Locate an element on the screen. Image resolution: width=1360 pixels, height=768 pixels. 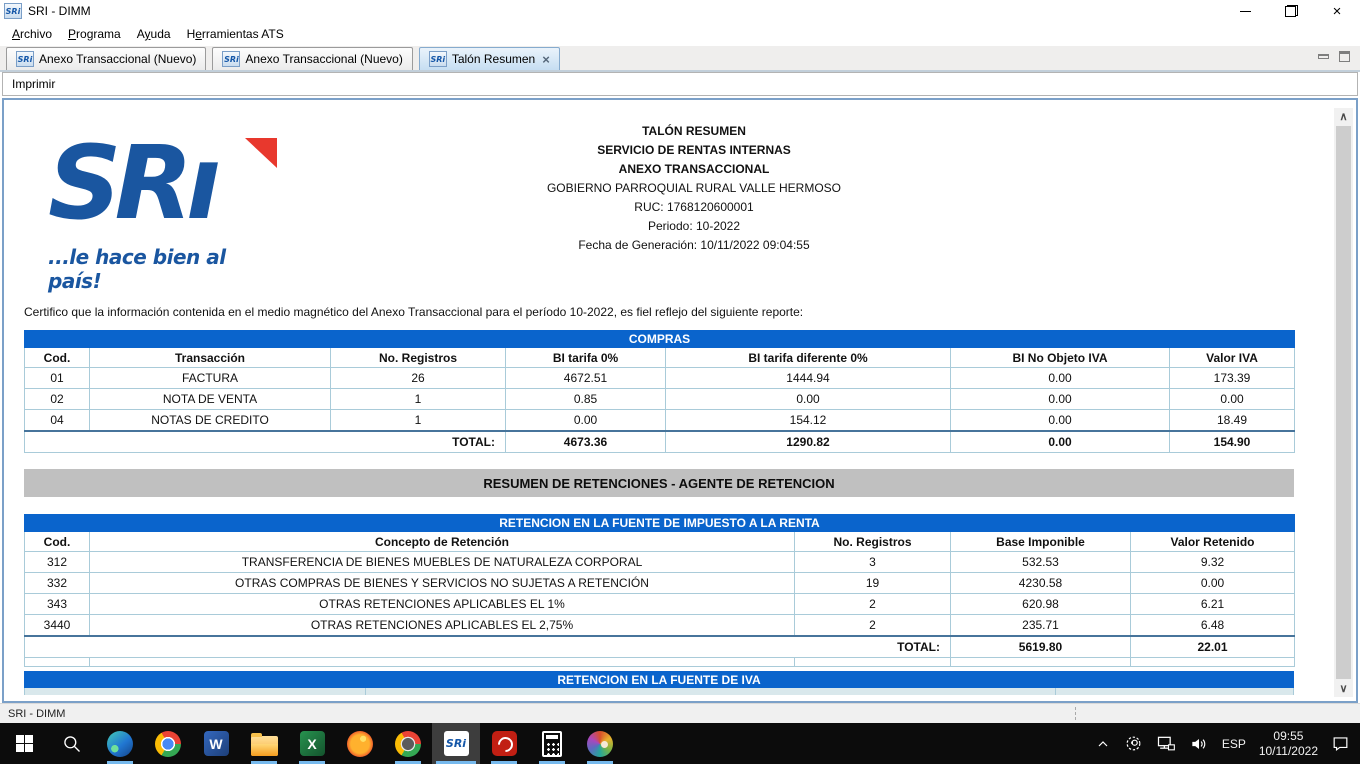
taskbar-excel: X is located at coordinates (312, 743).